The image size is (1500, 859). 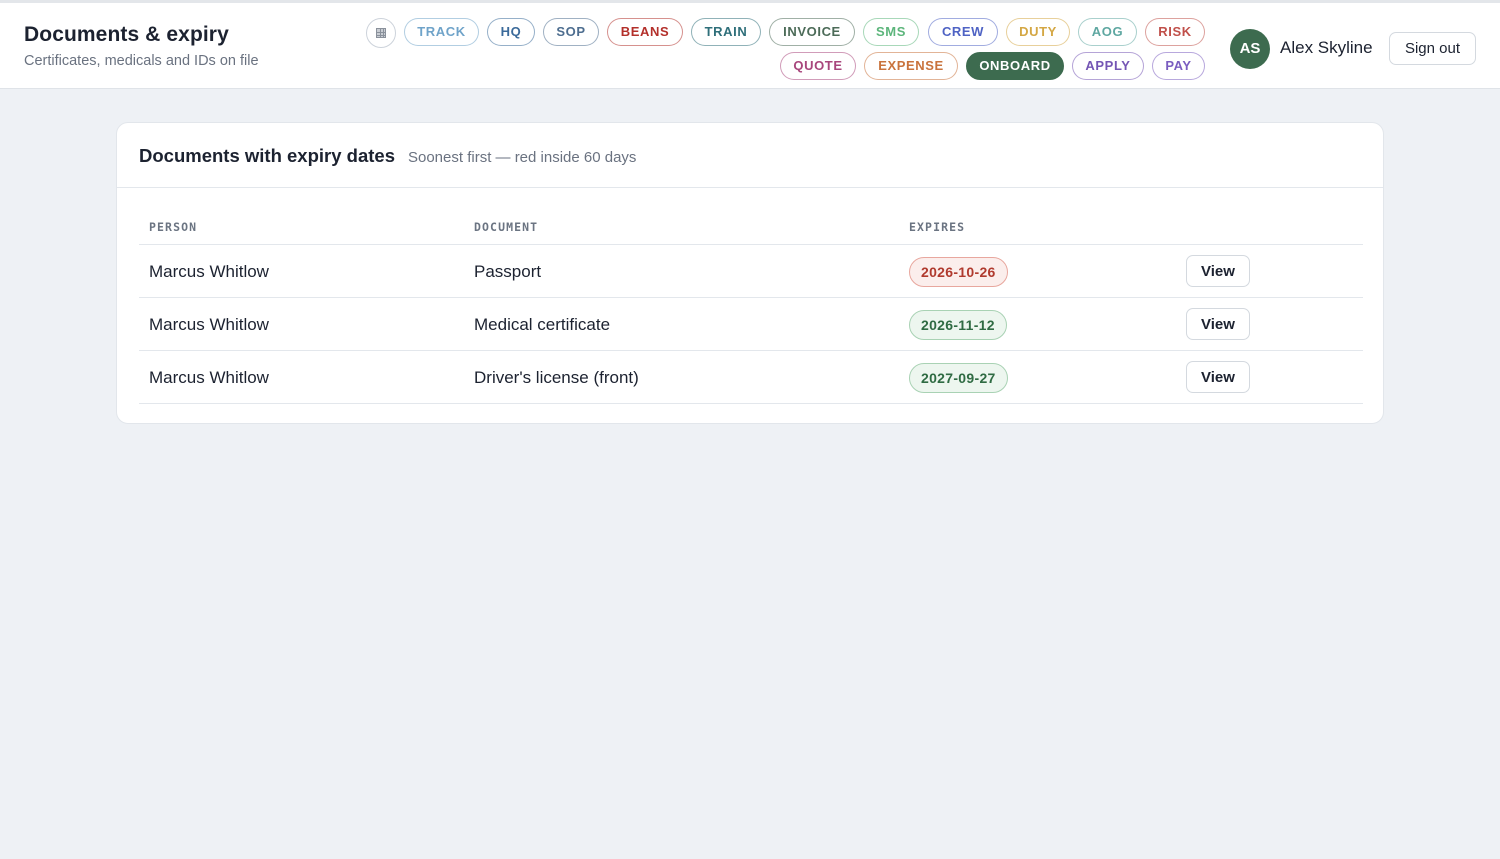 I want to click on table-header: PERSON DOCUMENT EXPIRES, so click(x=751, y=227).